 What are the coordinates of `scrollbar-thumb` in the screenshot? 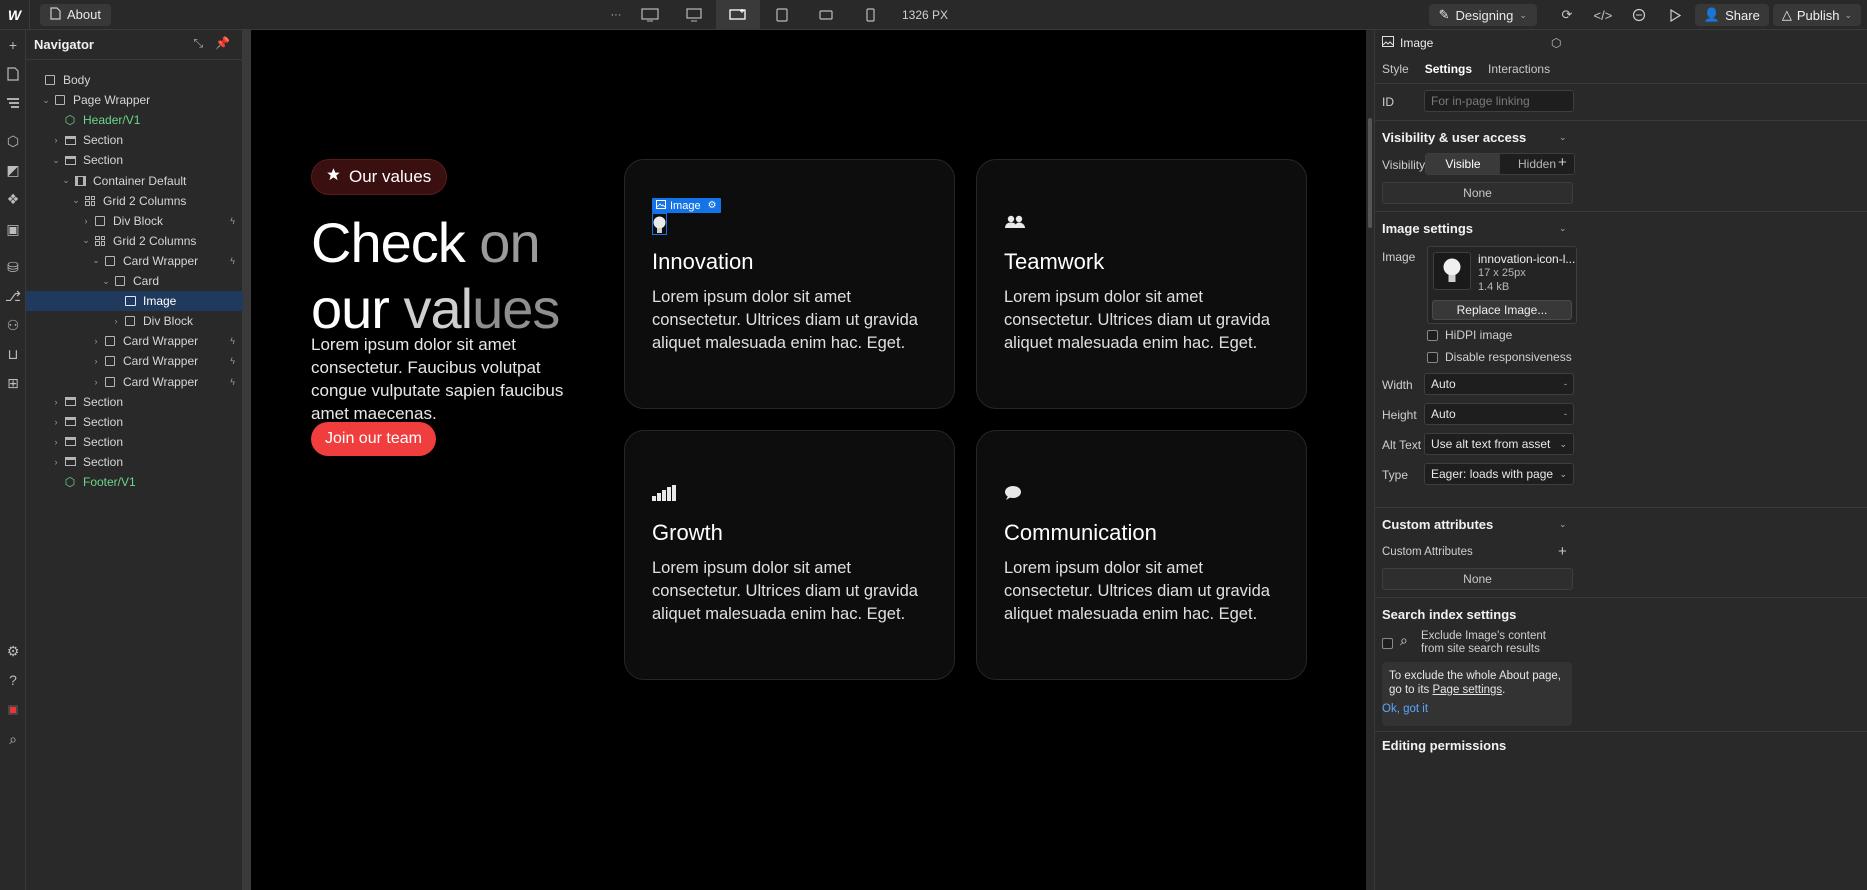 It's located at (1370, 173).